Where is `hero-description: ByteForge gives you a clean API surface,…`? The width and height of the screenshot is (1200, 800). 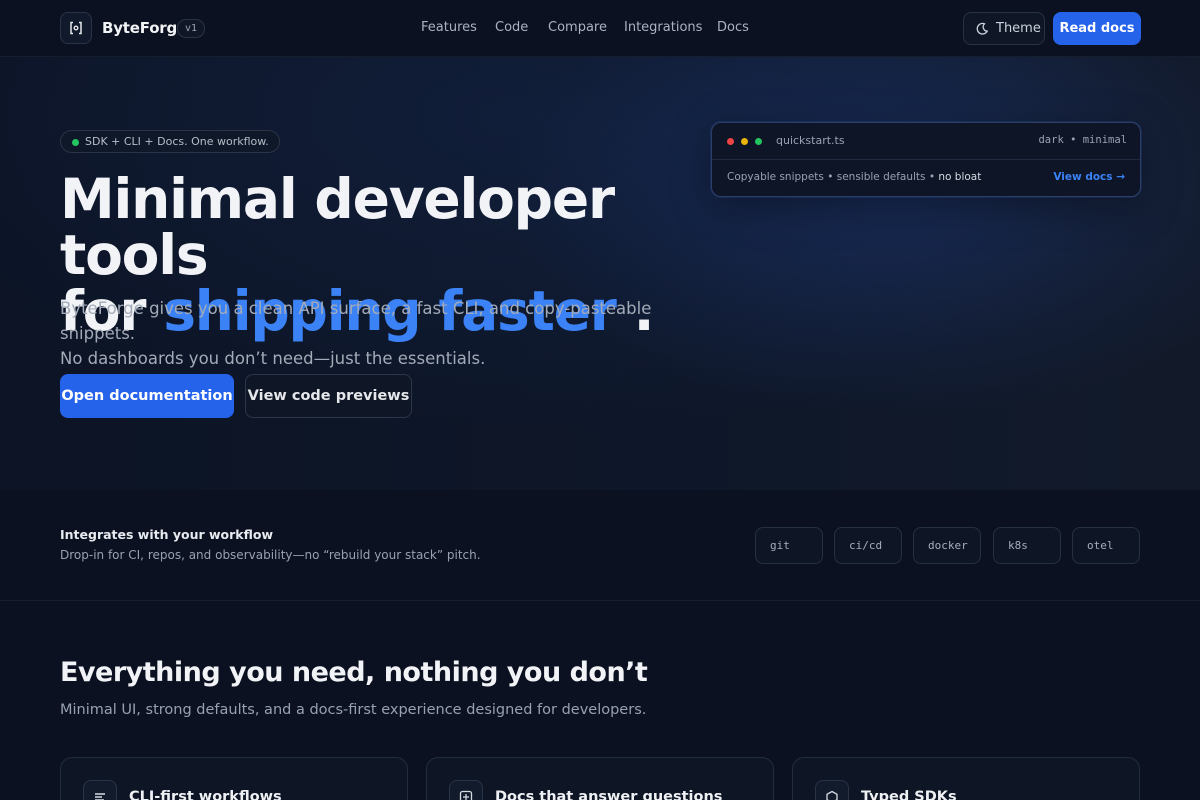 hero-description: ByteForge gives you a clean API surface,… is located at coordinates (380, 333).